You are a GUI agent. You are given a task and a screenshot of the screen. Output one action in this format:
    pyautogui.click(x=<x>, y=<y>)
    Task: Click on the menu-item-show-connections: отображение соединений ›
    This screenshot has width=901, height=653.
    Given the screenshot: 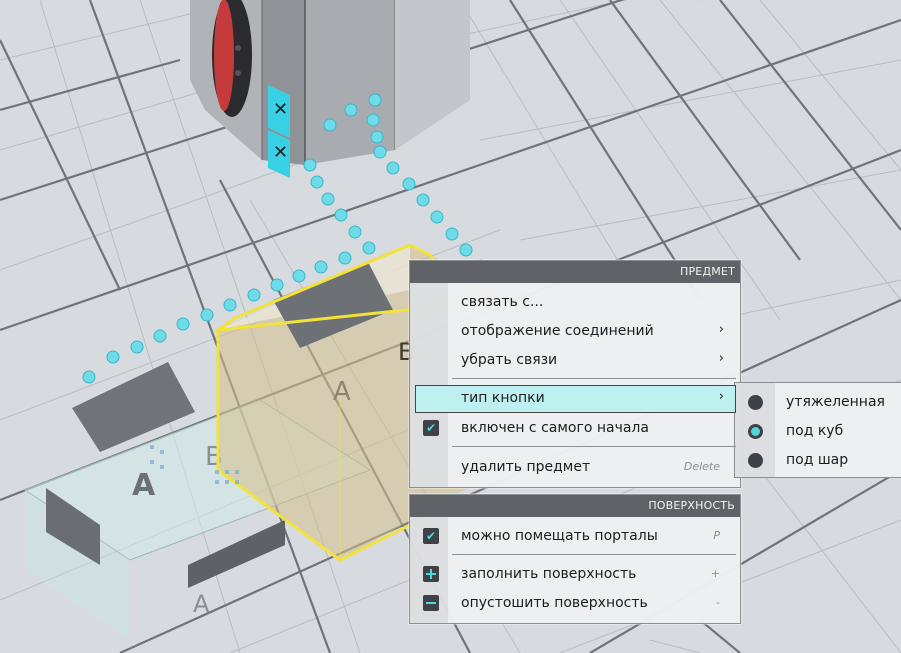 What is the action you would take?
    pyautogui.click(x=575, y=331)
    